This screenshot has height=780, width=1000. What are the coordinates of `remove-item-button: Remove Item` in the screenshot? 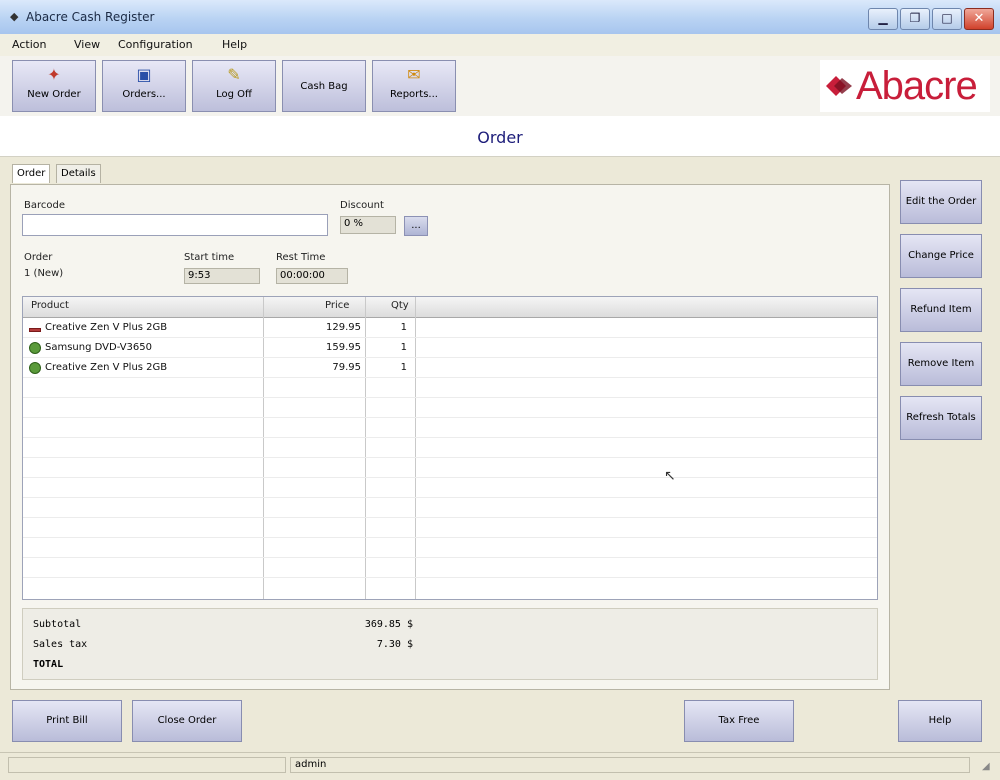 It's located at (941, 364).